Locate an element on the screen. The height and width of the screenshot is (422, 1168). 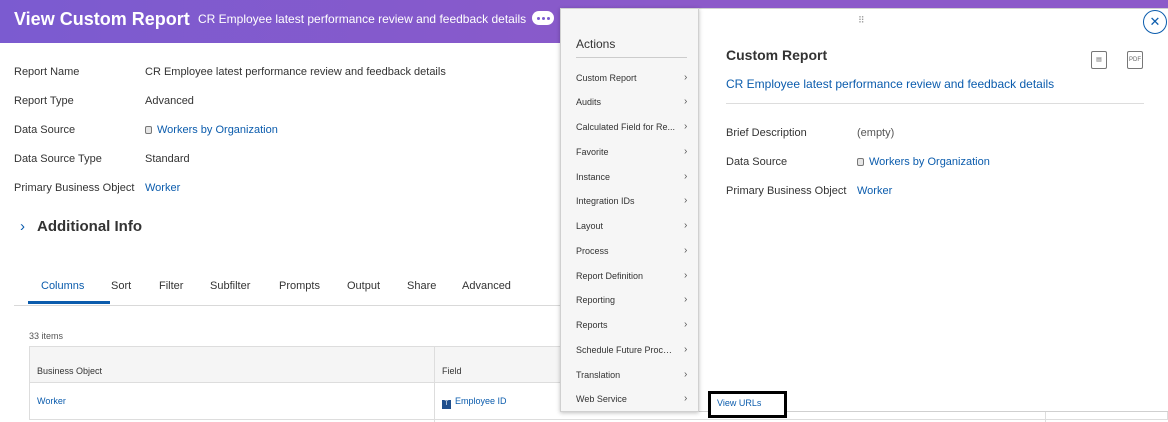
field-label: Data Source is located at coordinates (757, 162).